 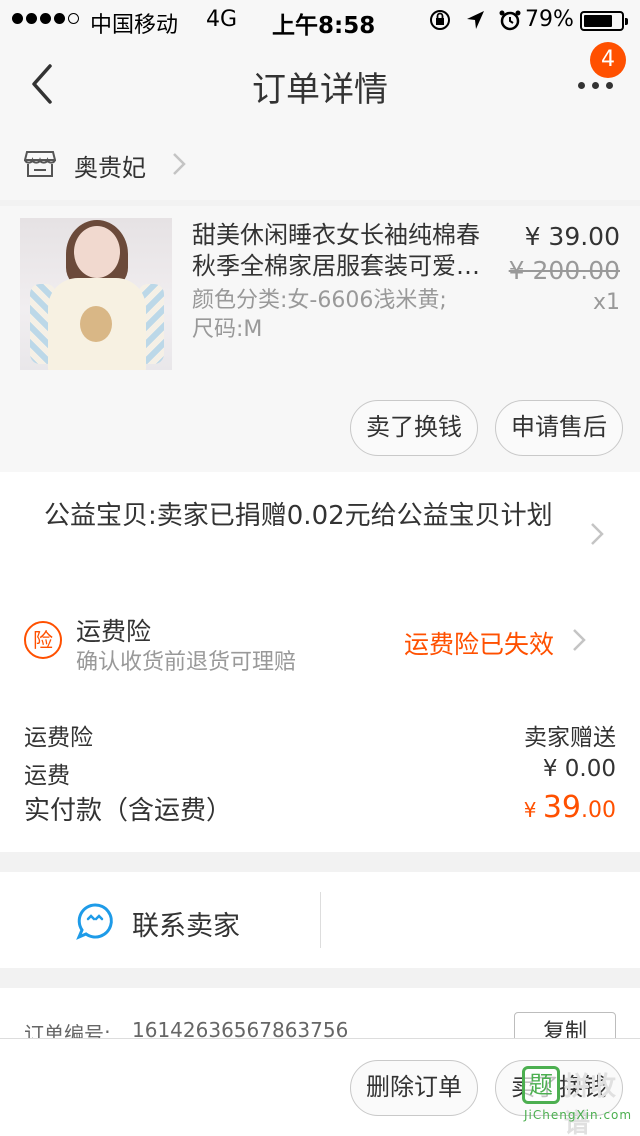 What do you see at coordinates (533, 810) in the screenshot?
I see `paid-currency: ¥` at bounding box center [533, 810].